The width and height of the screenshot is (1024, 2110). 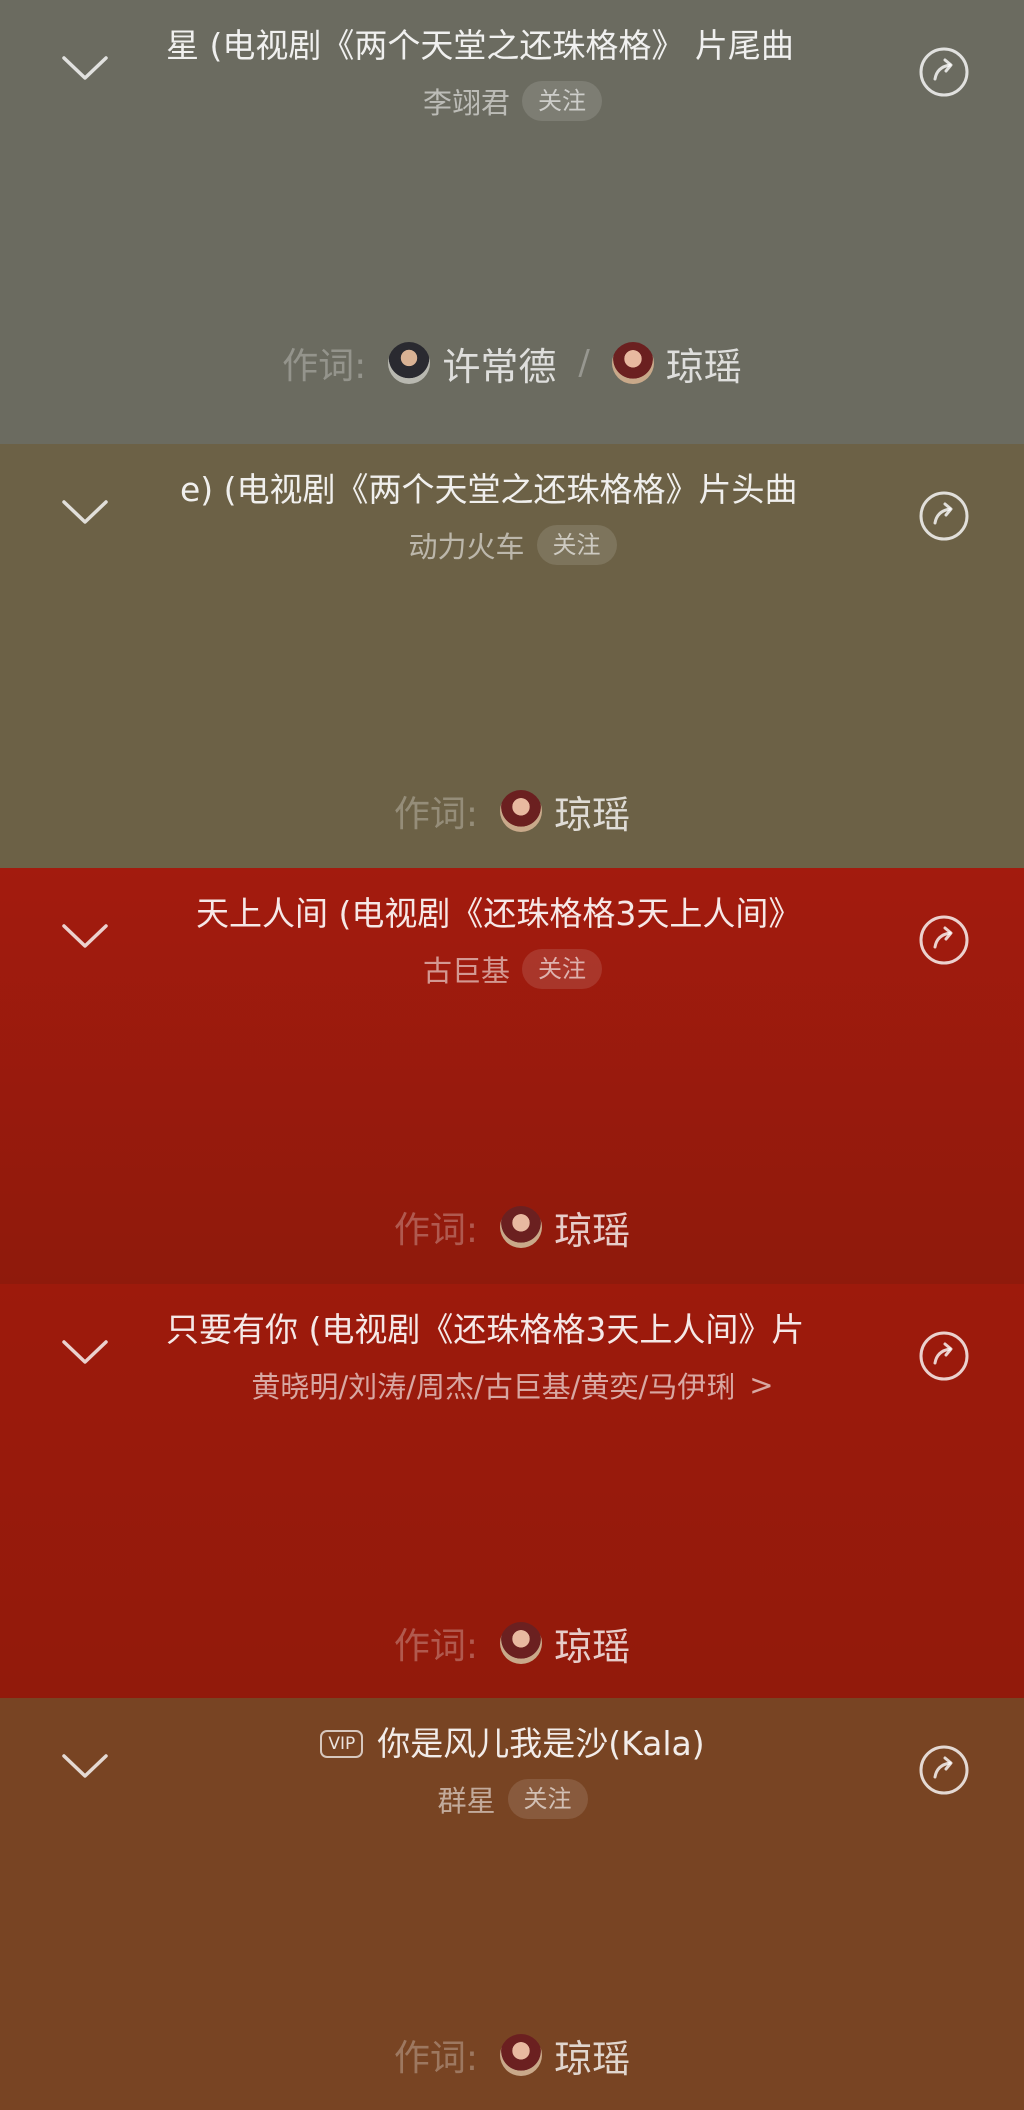 What do you see at coordinates (485, 1329) in the screenshot?
I see `song-title: 只要有你 (电视剧《还珠格格3天上人间》片` at bounding box center [485, 1329].